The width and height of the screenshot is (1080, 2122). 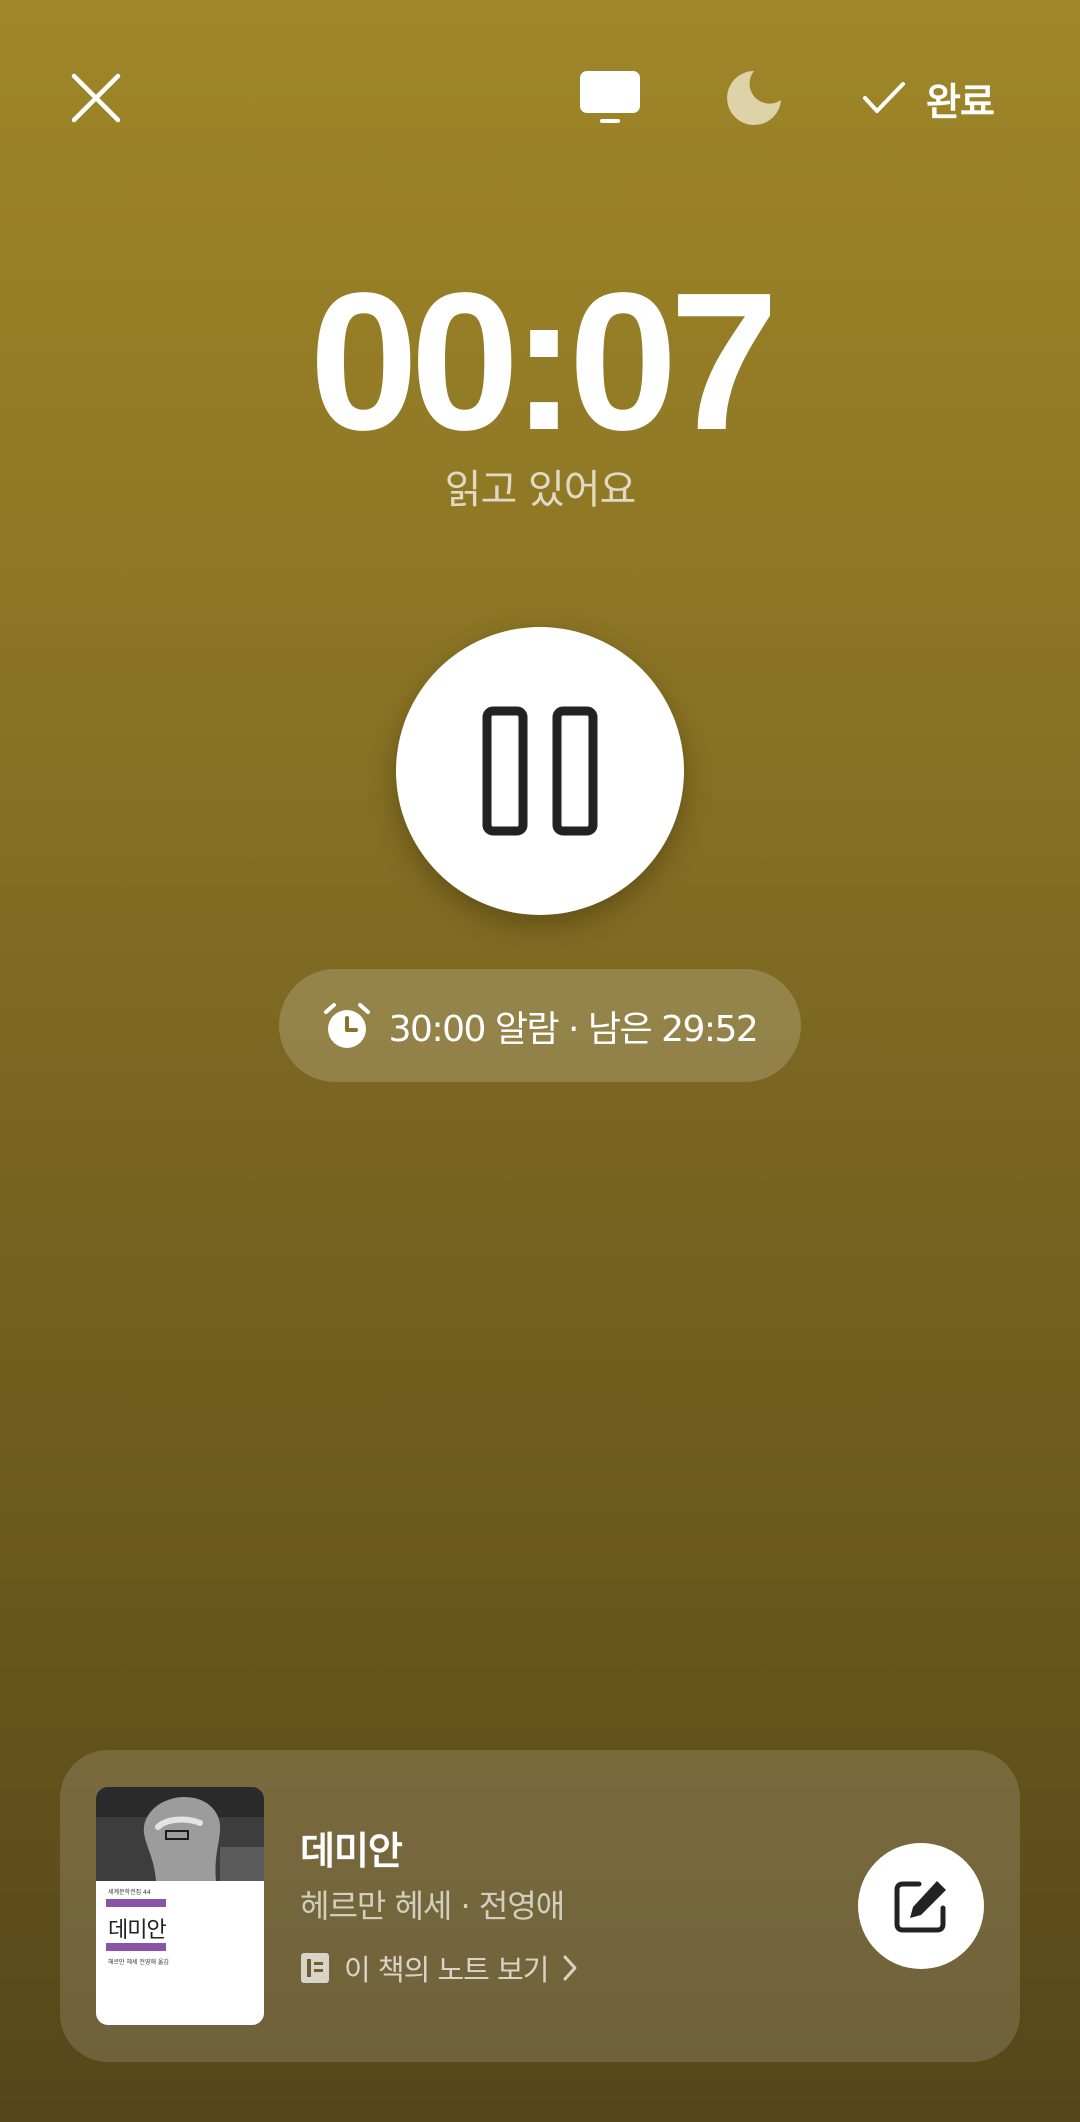 I want to click on done-button: 완료, so click(x=928, y=98).